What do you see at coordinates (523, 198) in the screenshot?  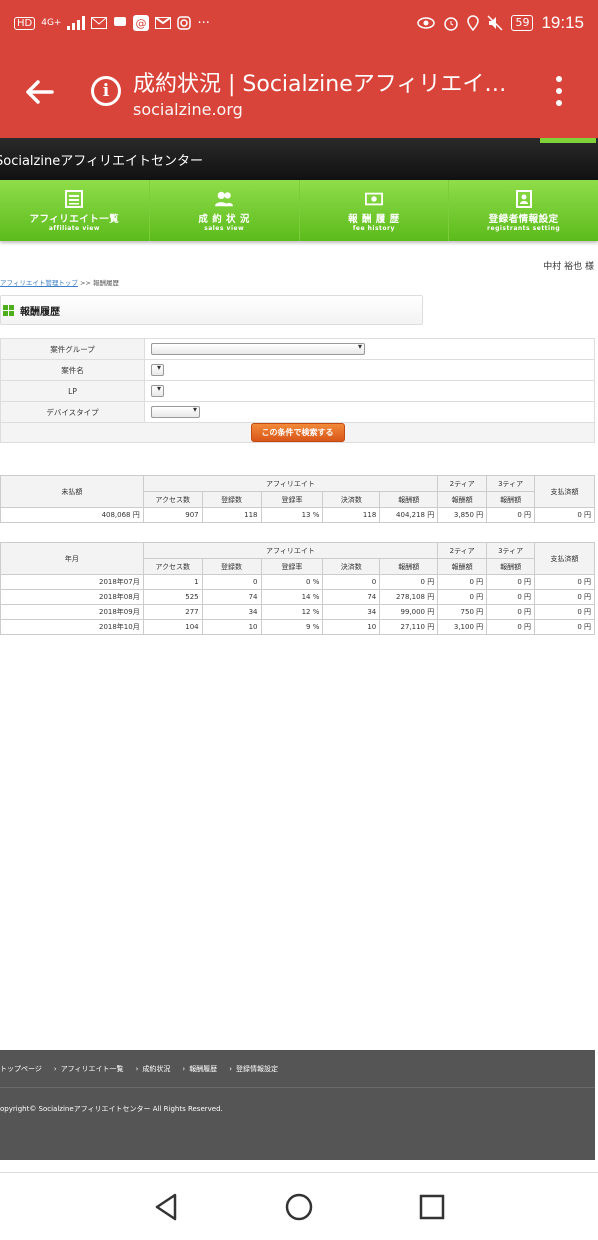 I see `profile-icon` at bounding box center [523, 198].